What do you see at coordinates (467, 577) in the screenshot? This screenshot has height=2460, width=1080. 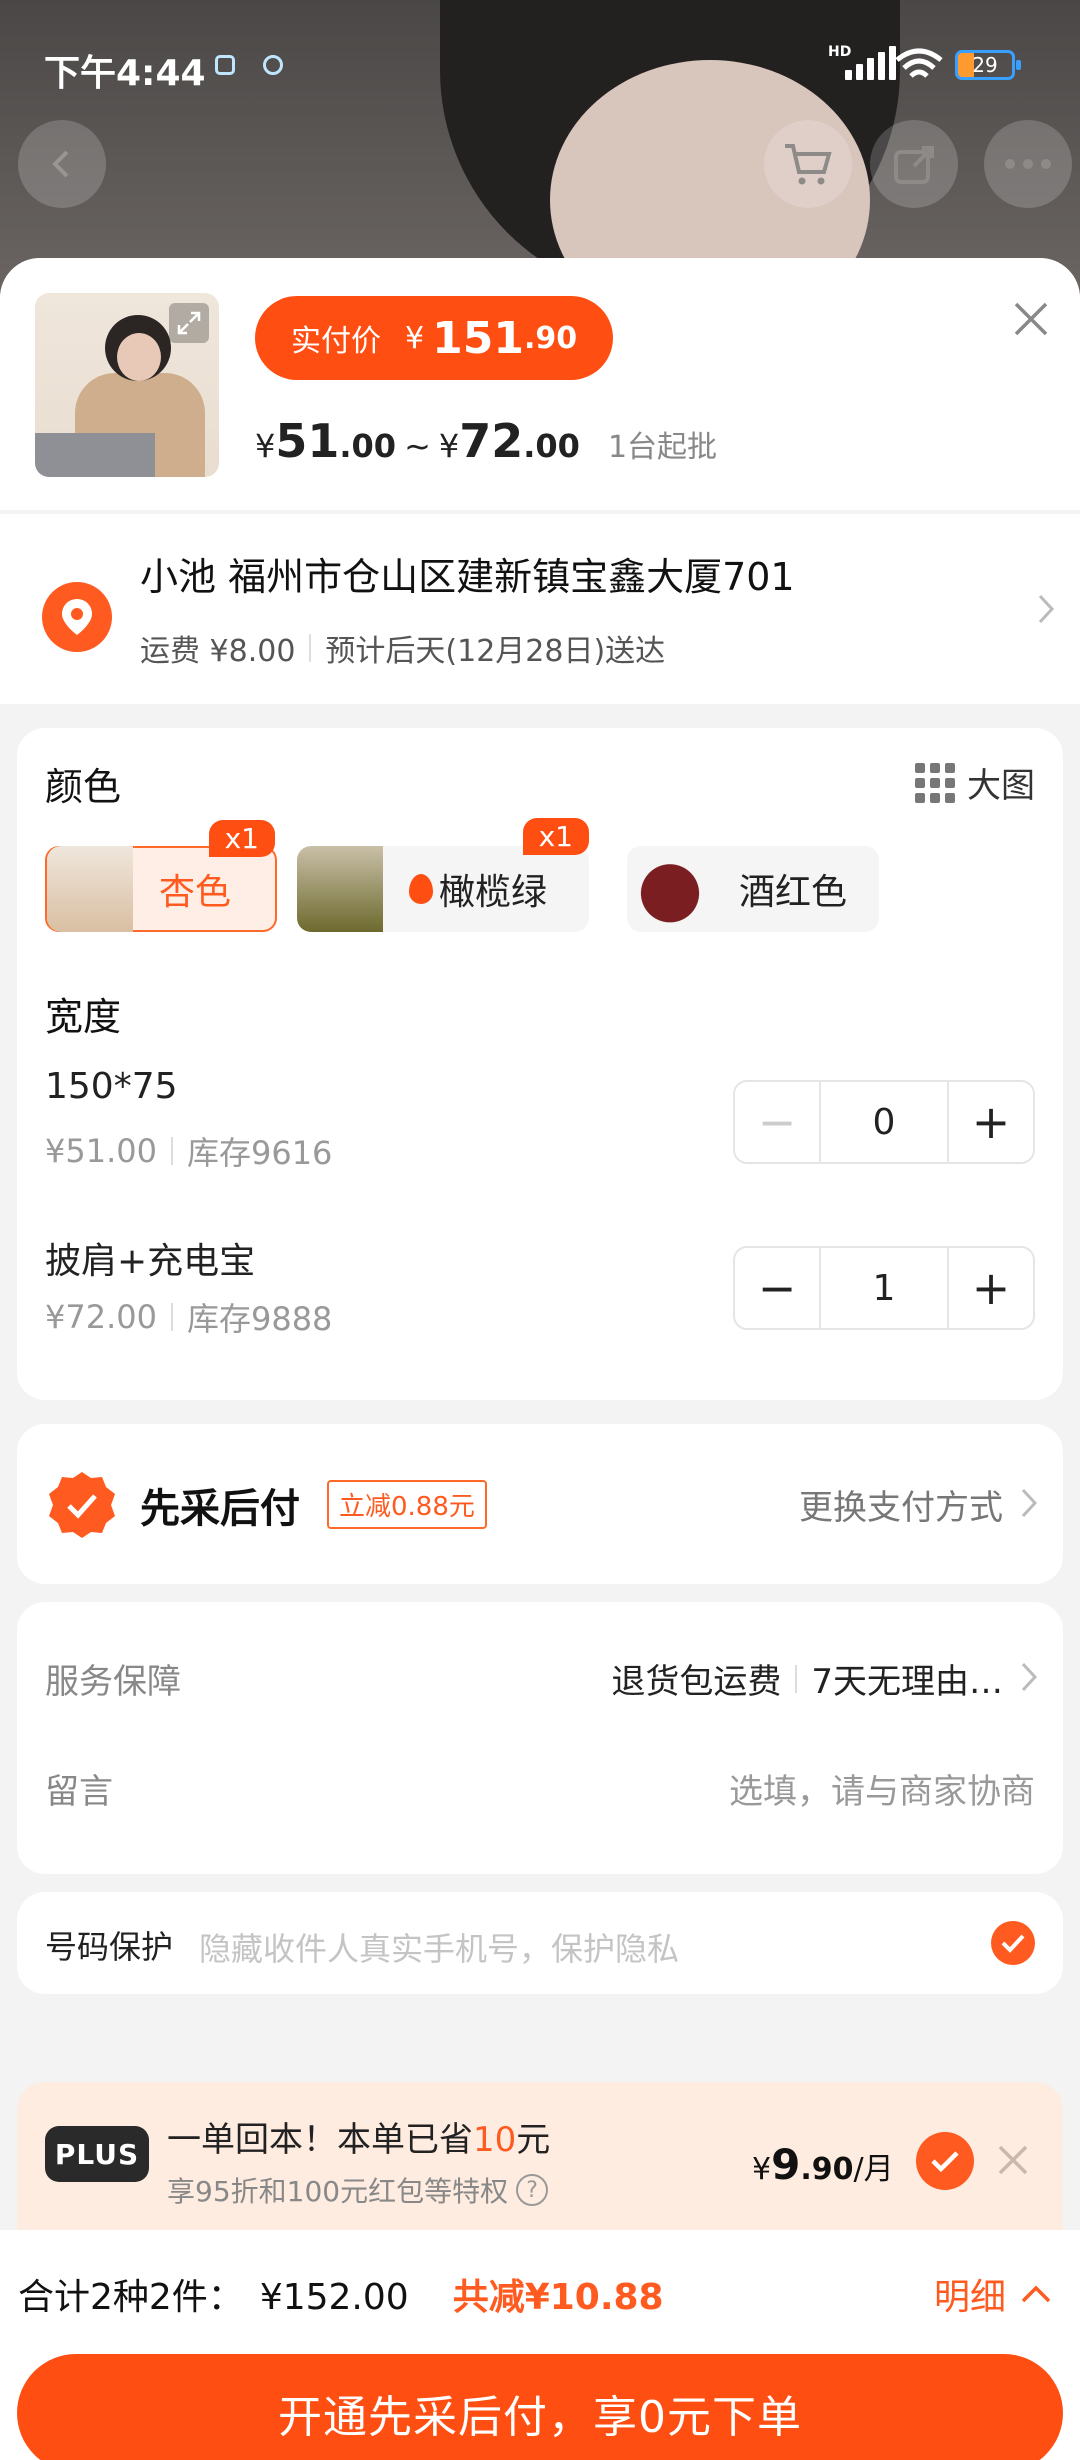 I see `address-text: 小池 福州市仓山区建新镇宝鑫大厦701` at bounding box center [467, 577].